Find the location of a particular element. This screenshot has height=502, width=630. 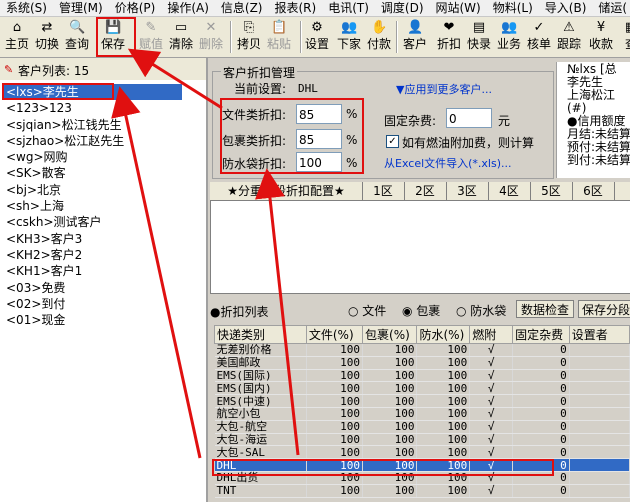

menu-item-11: 储运( is located at coordinates (611, 8).